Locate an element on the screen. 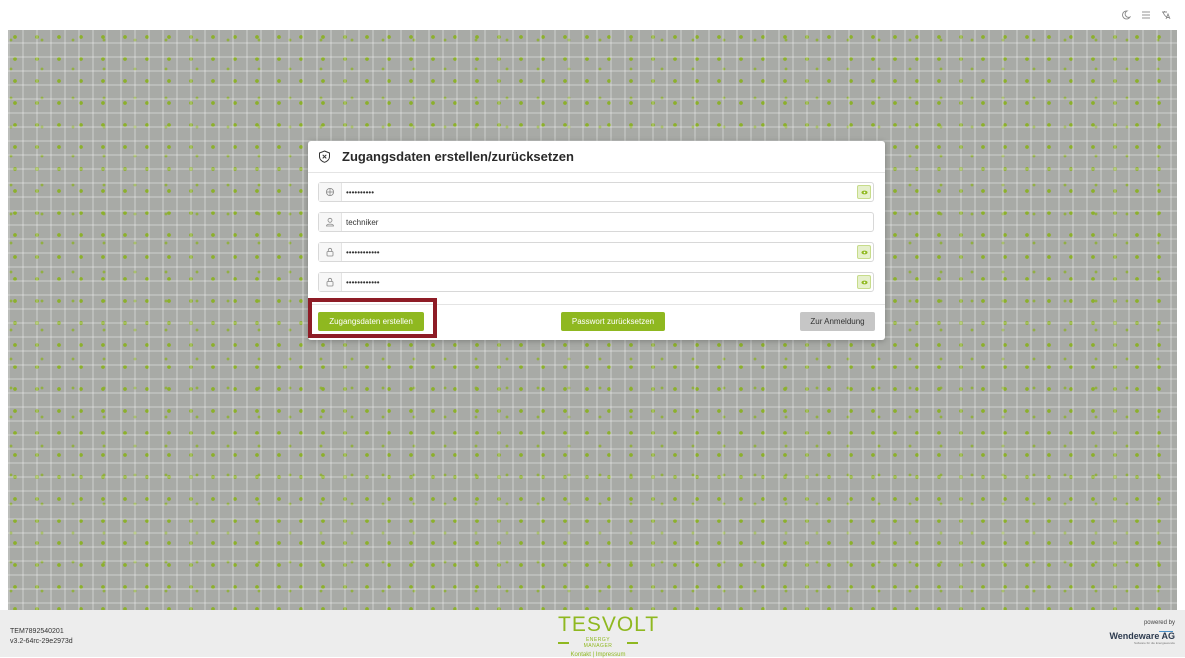  wendeware-accent-line is located at coordinates (1166, 631).